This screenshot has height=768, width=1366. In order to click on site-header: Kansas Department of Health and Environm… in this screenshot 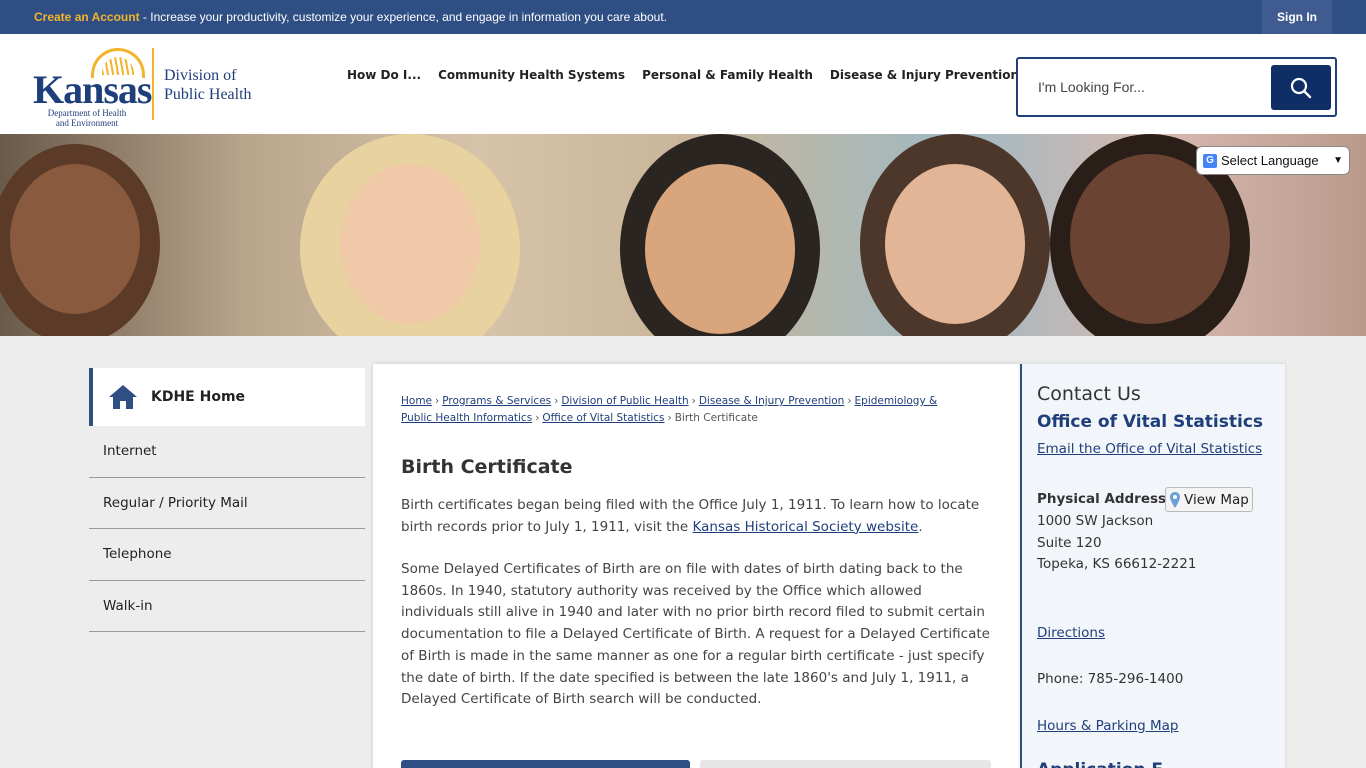, I will do `click(683, 84)`.